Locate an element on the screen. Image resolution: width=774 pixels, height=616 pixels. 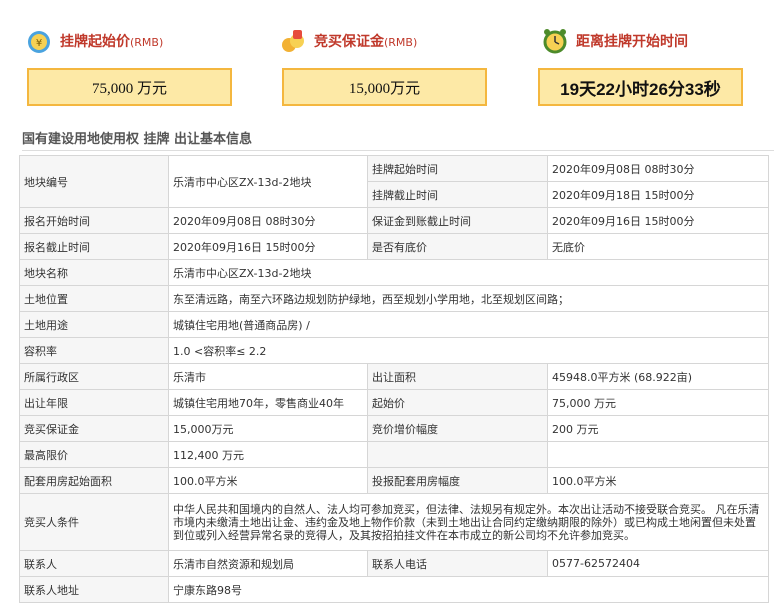
table-row: 竞买保证金 15,000万元 竞价增价幅度 200 万元 is located at coordinates (394, 428).